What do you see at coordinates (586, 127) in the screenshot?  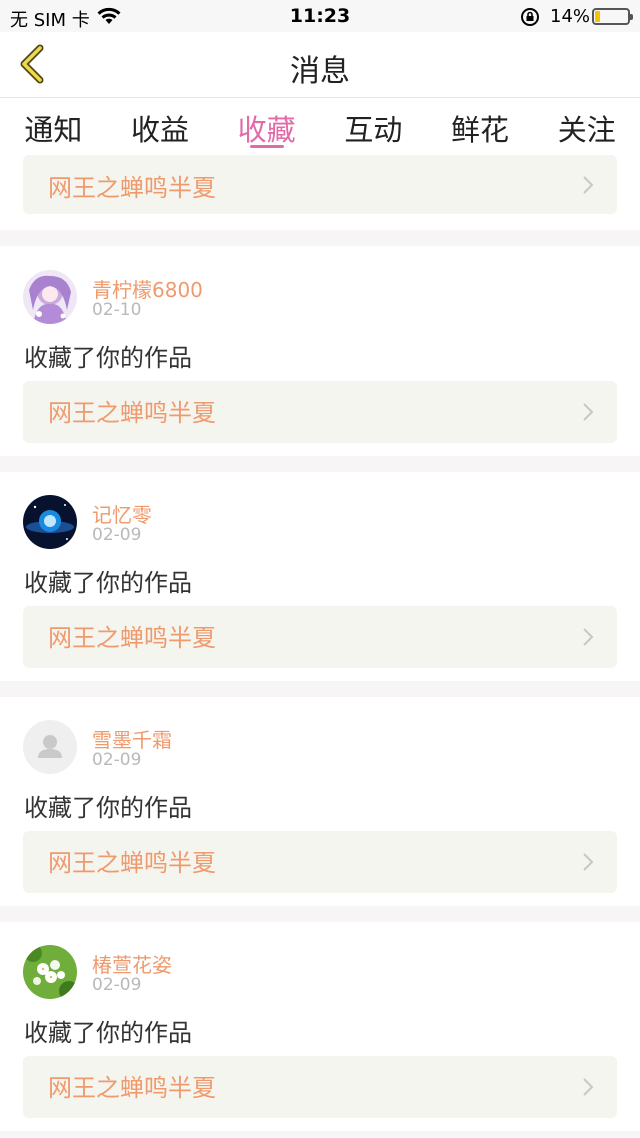 I see `tab-follows: 关注` at bounding box center [586, 127].